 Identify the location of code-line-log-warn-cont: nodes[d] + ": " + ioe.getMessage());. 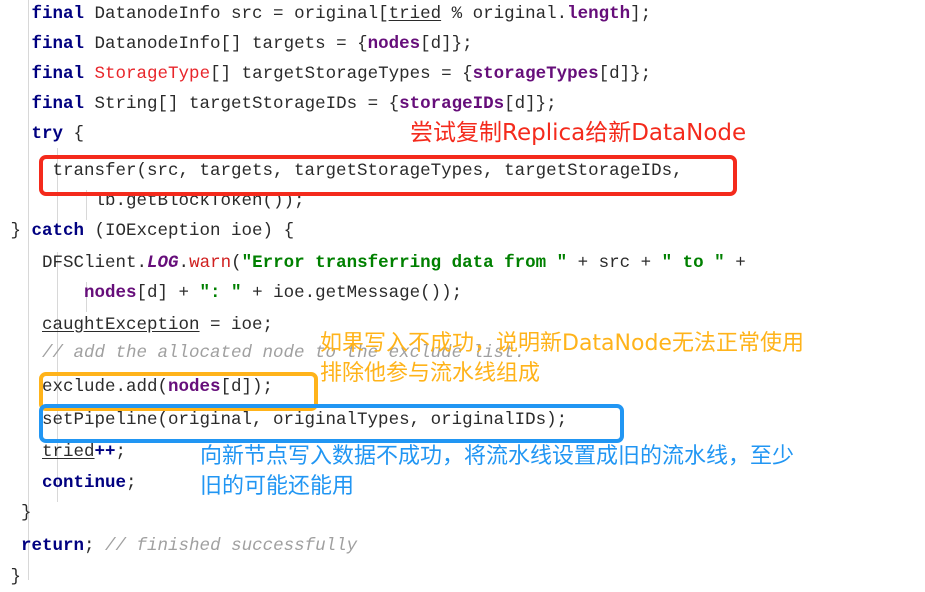
(273, 293).